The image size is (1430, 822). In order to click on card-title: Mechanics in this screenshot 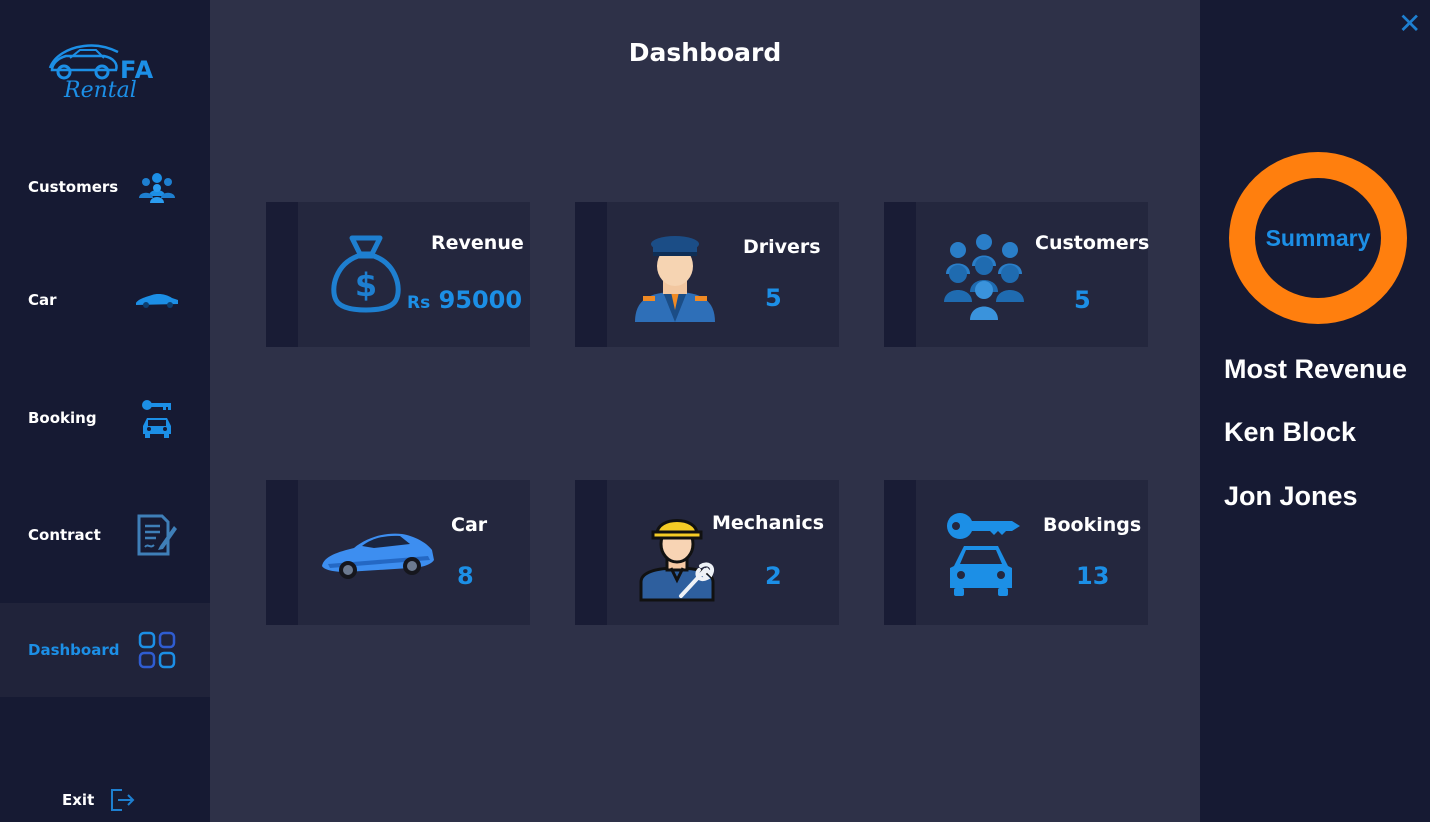, I will do `click(768, 523)`.